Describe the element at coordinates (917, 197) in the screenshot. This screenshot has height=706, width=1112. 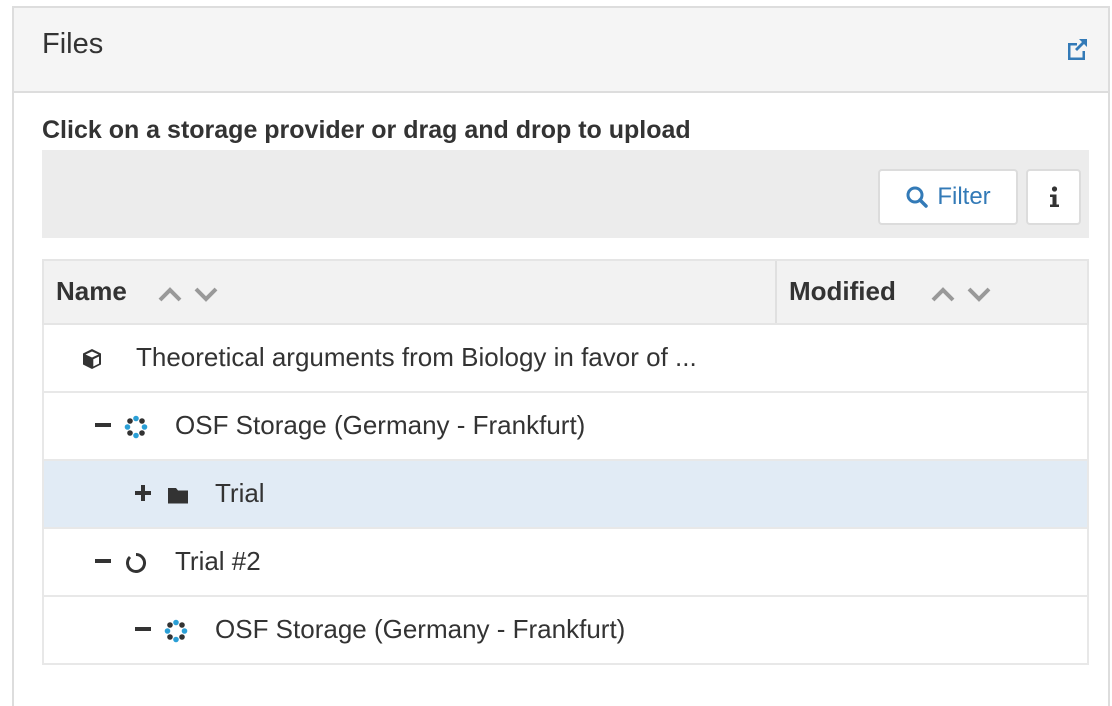
I see `search-icon` at that location.